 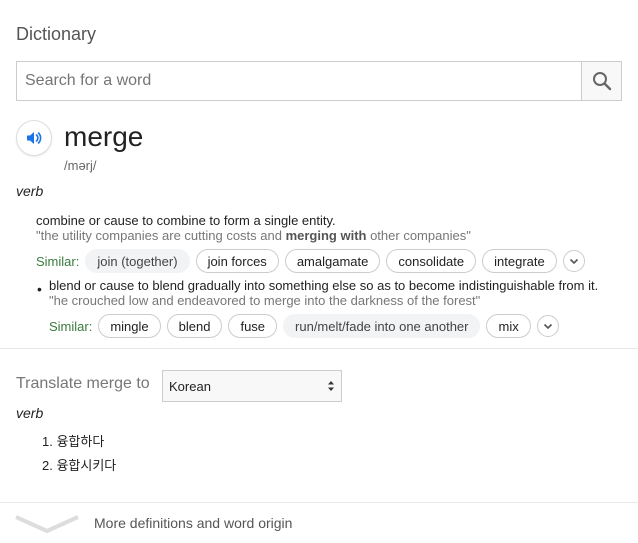 What do you see at coordinates (326, 235) in the screenshot?
I see `example-1-bold: merging with` at bounding box center [326, 235].